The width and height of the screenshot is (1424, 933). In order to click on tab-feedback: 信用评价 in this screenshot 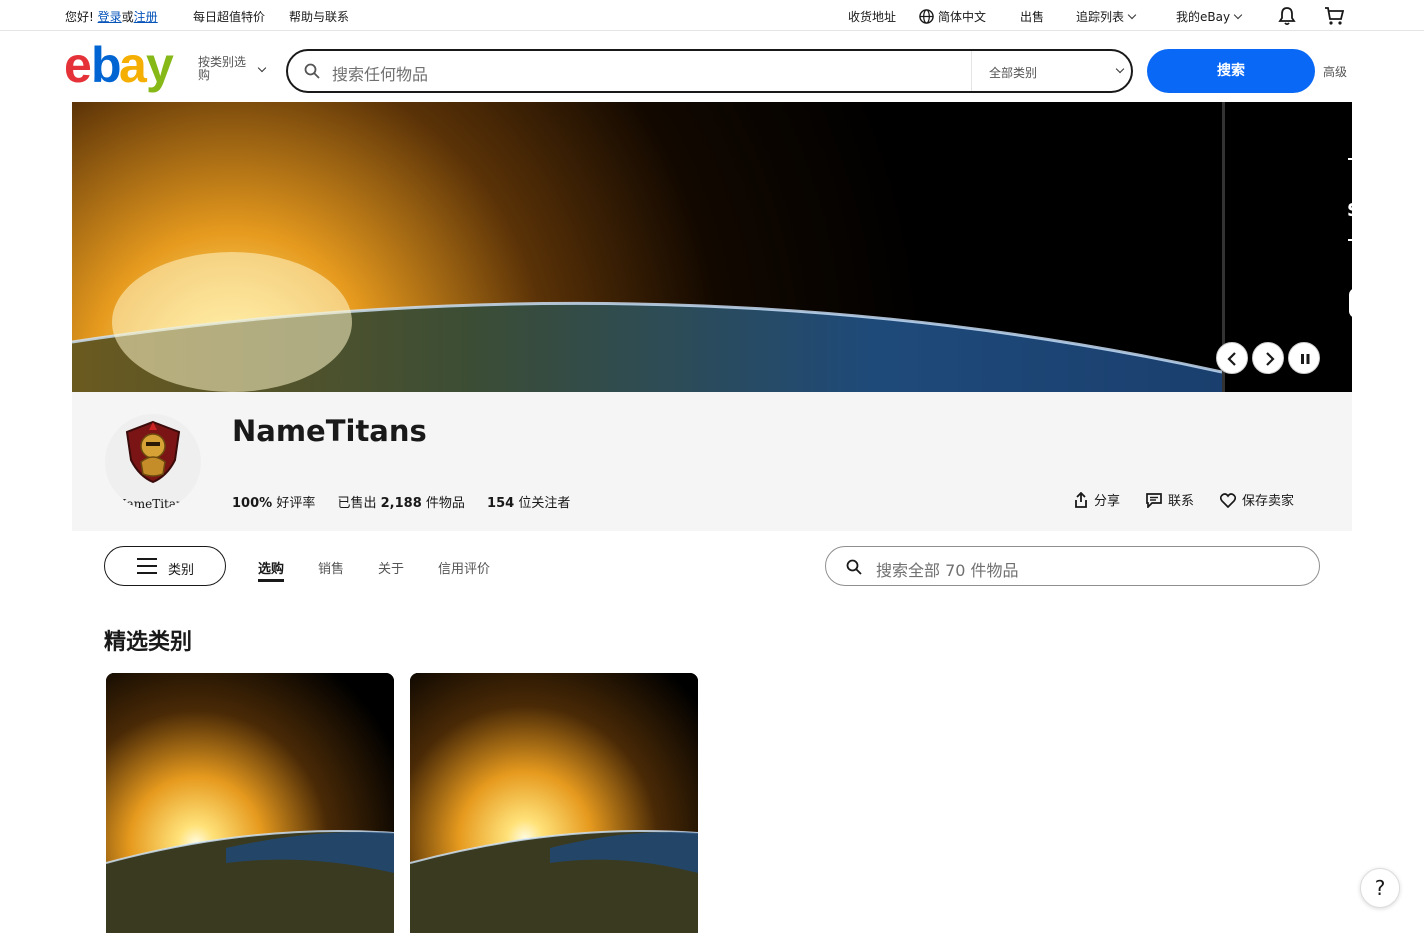, I will do `click(464, 567)`.